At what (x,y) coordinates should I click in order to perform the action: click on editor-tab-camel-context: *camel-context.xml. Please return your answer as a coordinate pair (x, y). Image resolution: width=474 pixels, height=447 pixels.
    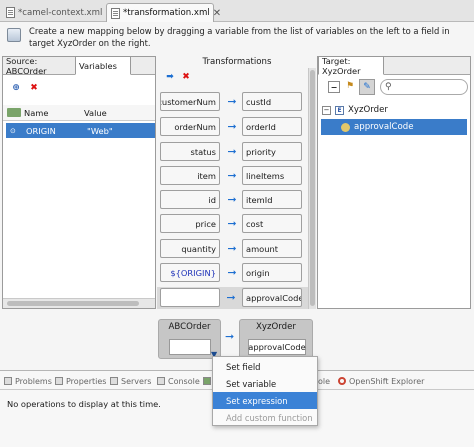
    Looking at the image, I should click on (53, 12).